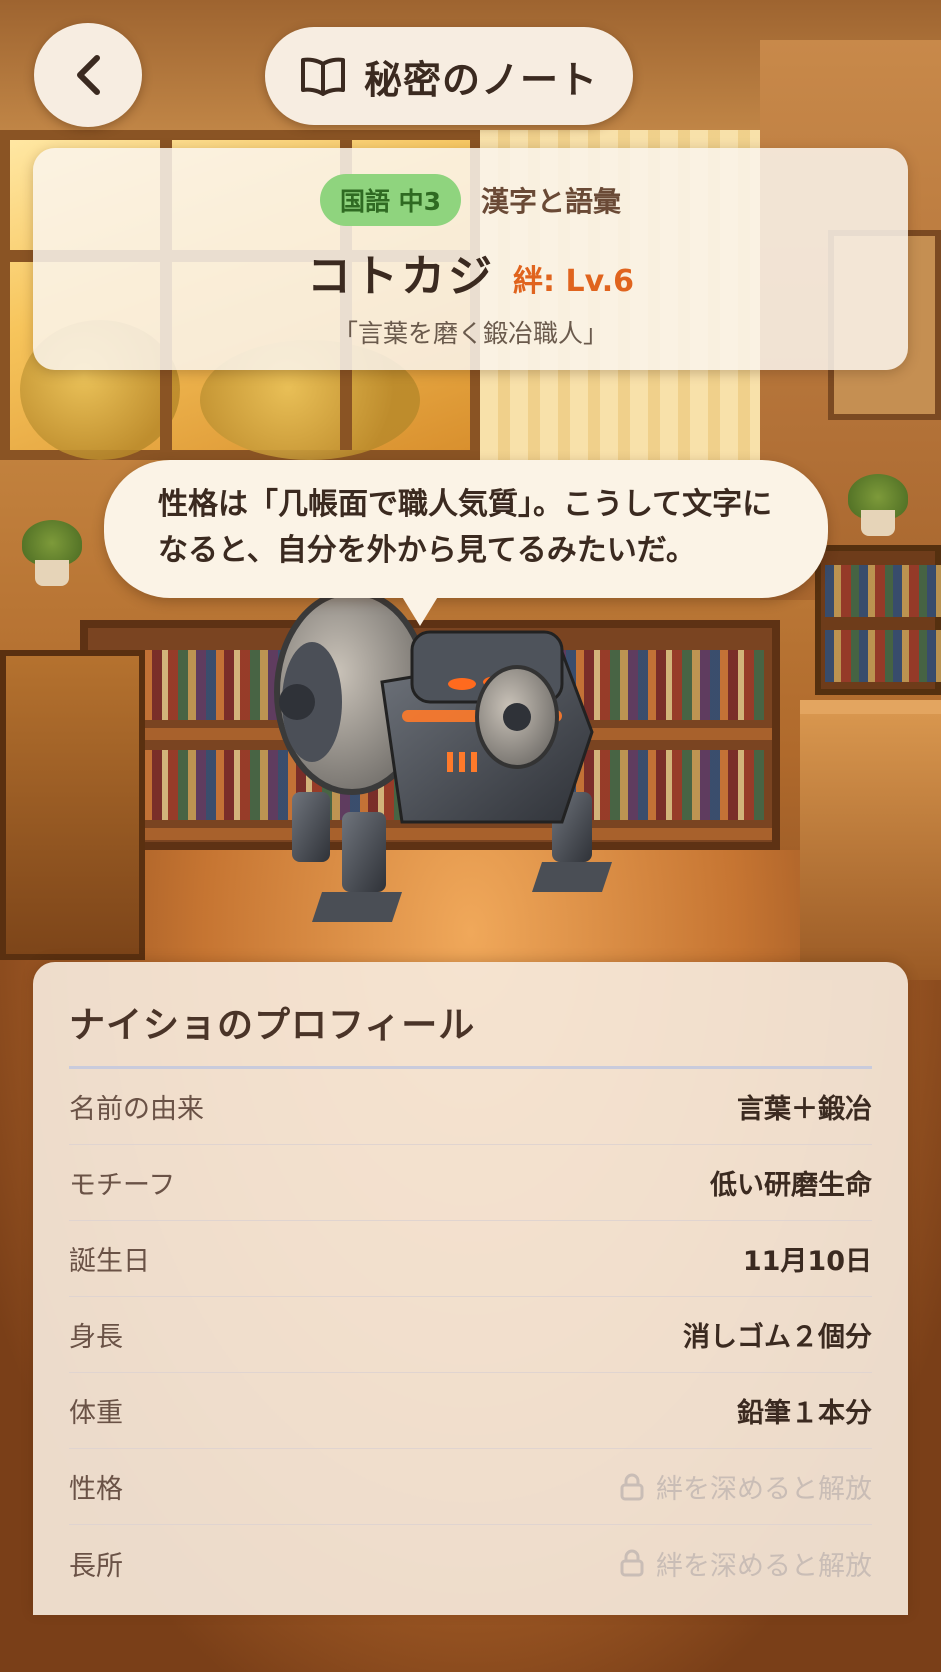  I want to click on profile-row: 長所 絆を深めると解放, so click(470, 1563).